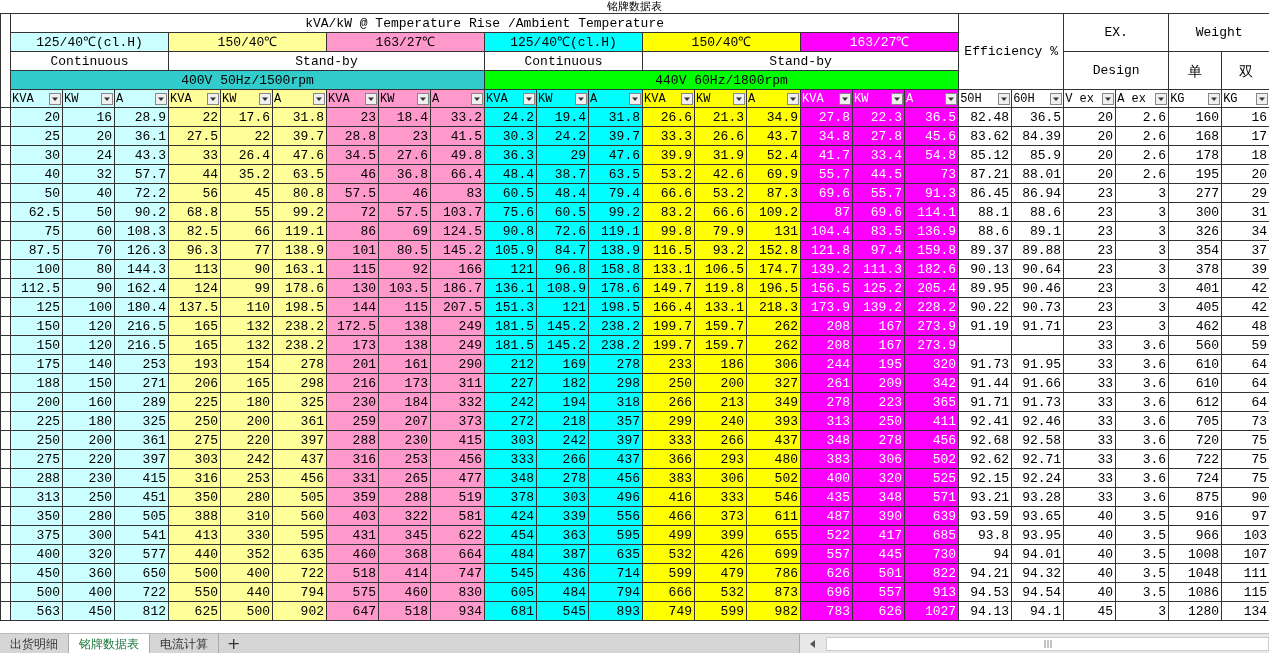 This screenshot has width=1269, height=653. What do you see at coordinates (484, 23) in the screenshot?
I see `table-cell: kVA/kW @ Temperature Rise /Ambient Temperature` at bounding box center [484, 23].